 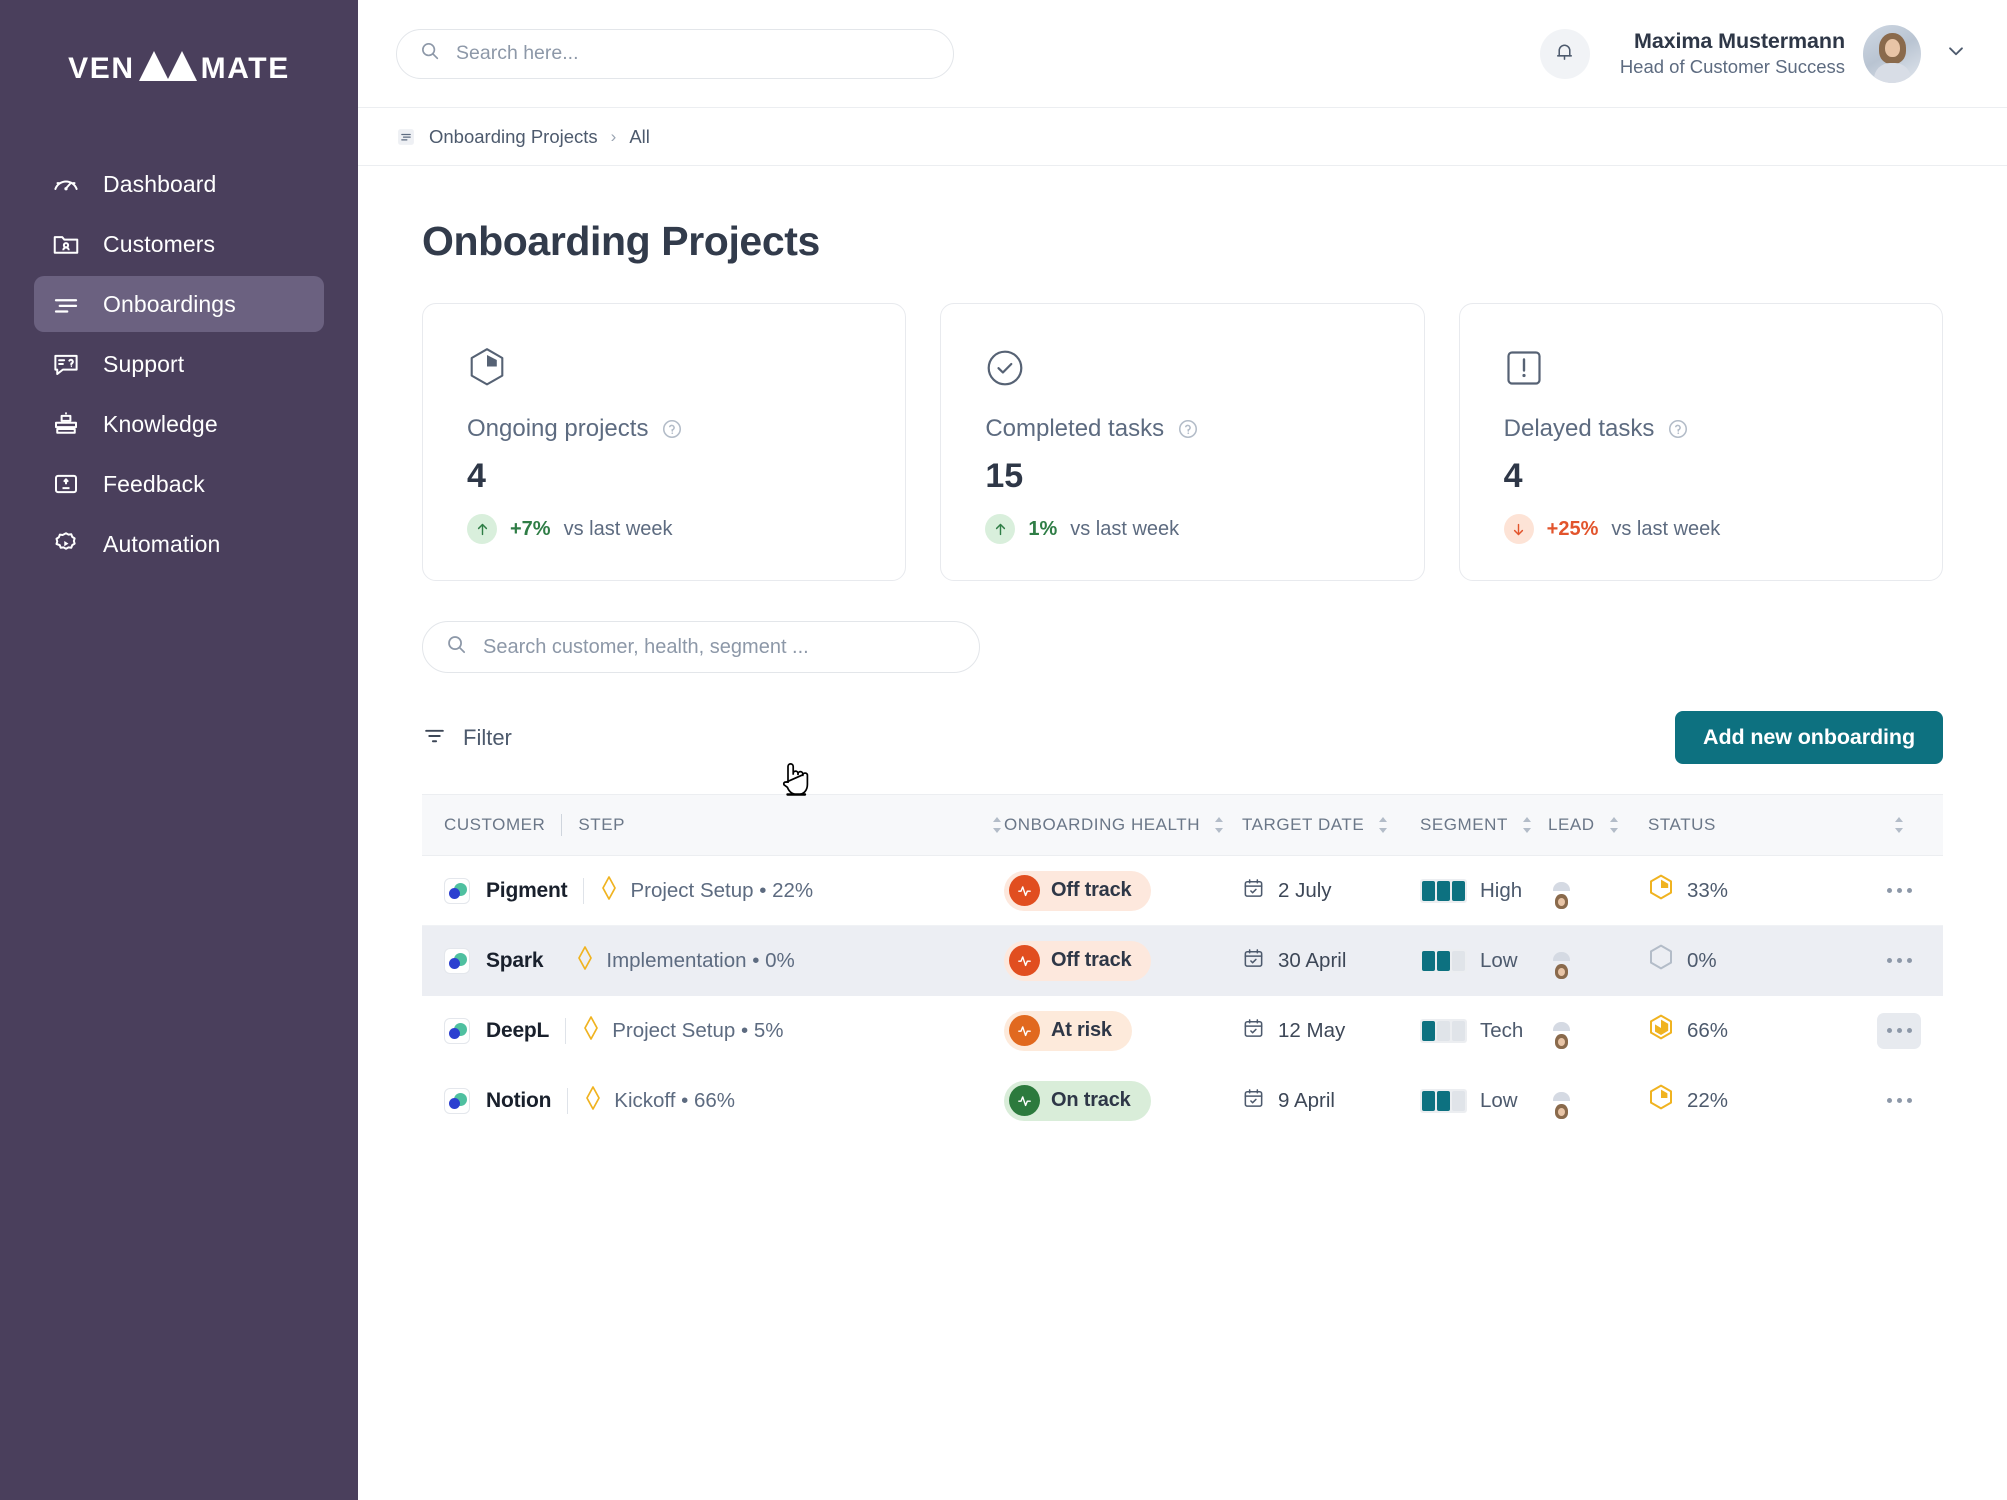 I want to click on step-text: Project Setup • 5%, so click(x=698, y=1030).